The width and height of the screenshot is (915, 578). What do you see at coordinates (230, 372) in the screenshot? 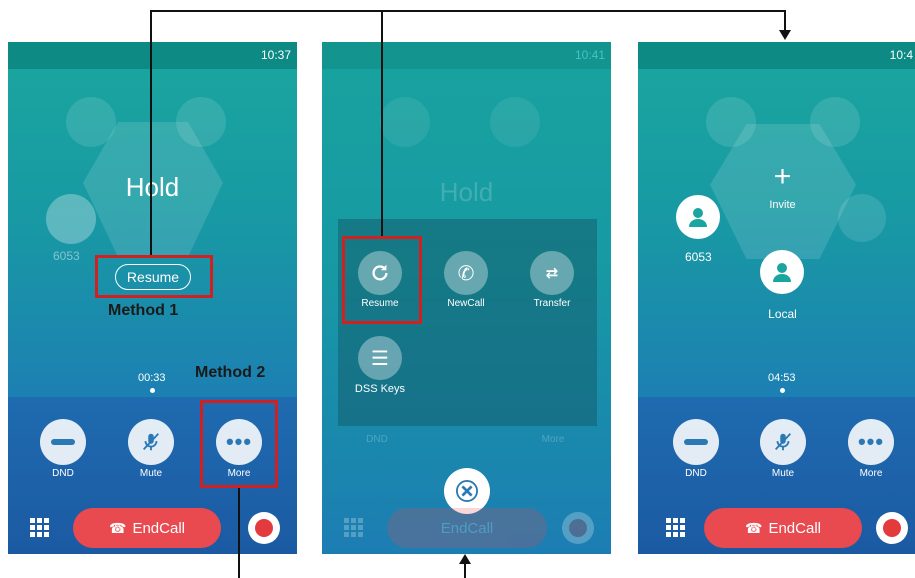
I see `method2-label: Method 2` at bounding box center [230, 372].